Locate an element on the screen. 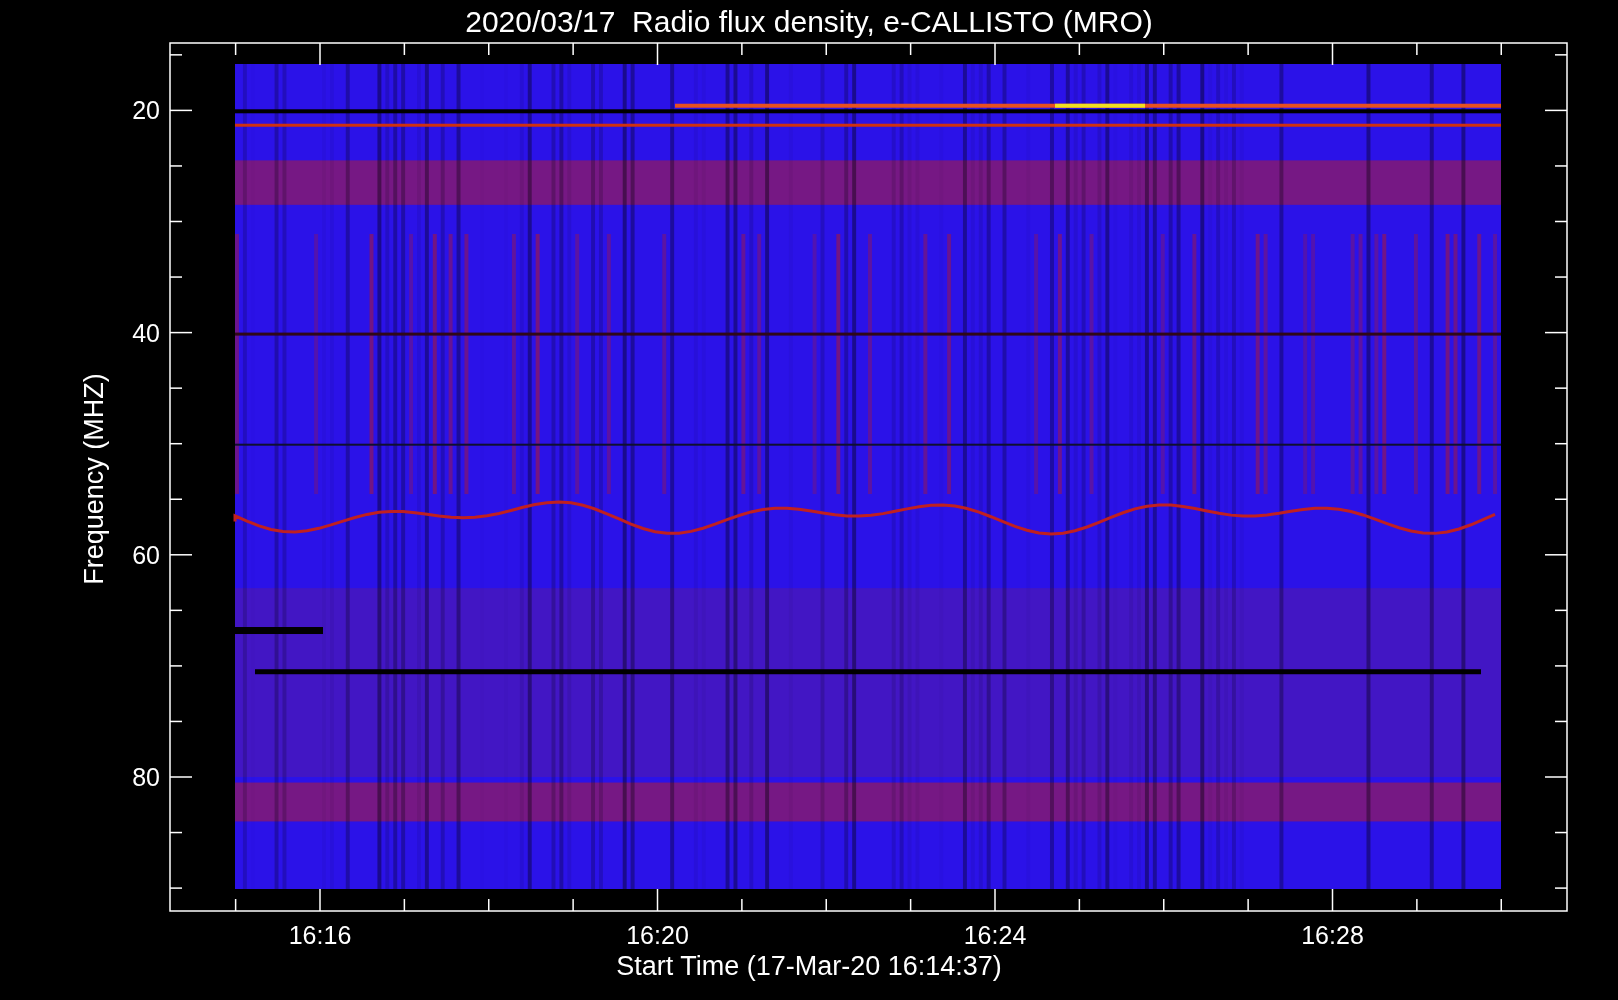  tick-label: 16:24 is located at coordinates (995, 935).